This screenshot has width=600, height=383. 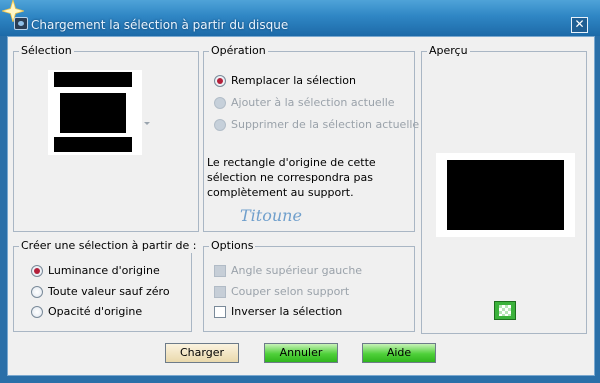 I want to click on chevron-down-icon, so click(x=147, y=123).